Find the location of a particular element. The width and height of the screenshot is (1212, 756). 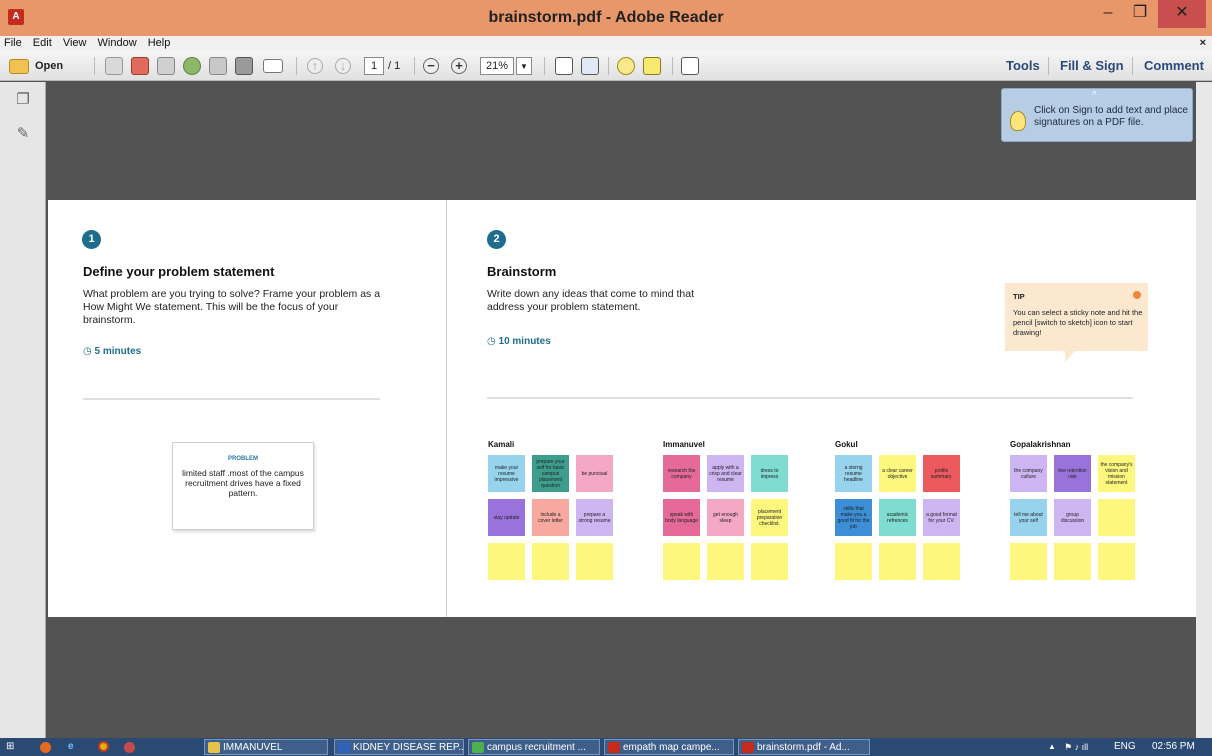

zoom-level-input: 21% is located at coordinates (497, 66).